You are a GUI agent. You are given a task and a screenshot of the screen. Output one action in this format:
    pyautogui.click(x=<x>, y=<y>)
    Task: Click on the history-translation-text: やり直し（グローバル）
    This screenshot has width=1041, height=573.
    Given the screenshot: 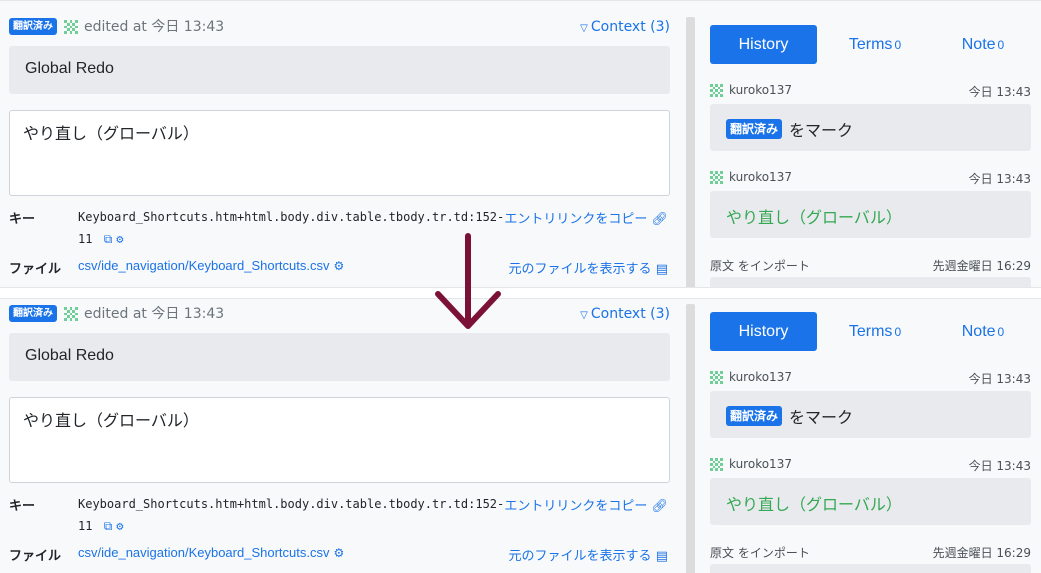 What is the action you would take?
    pyautogui.click(x=814, y=217)
    